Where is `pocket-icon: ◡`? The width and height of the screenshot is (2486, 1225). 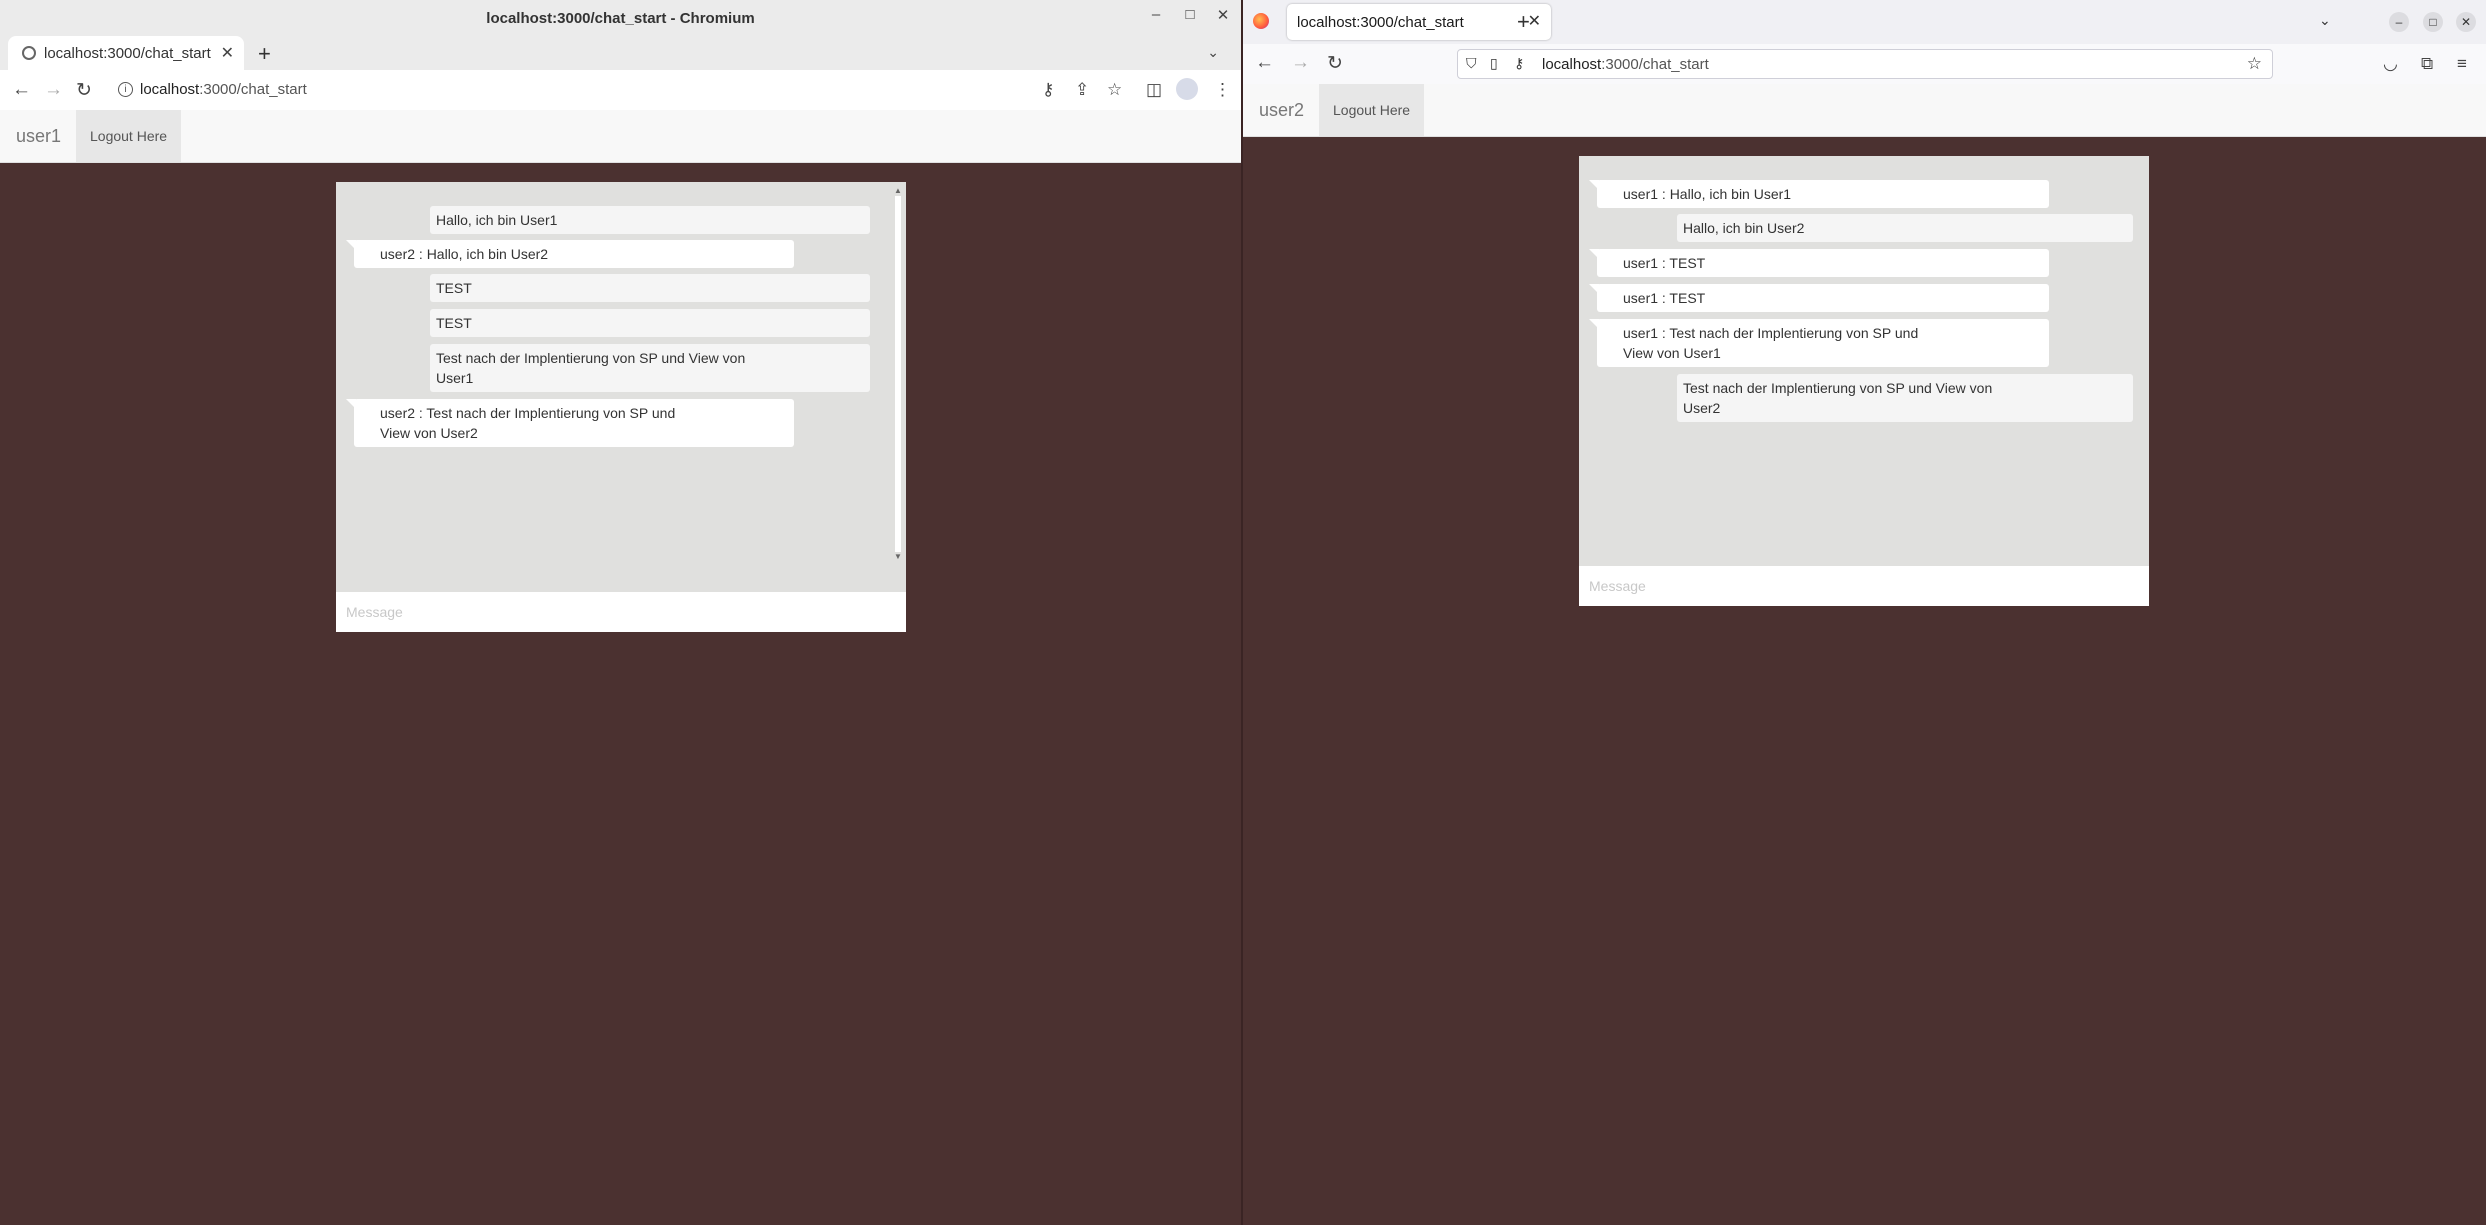 pocket-icon: ◡ is located at coordinates (2390, 64).